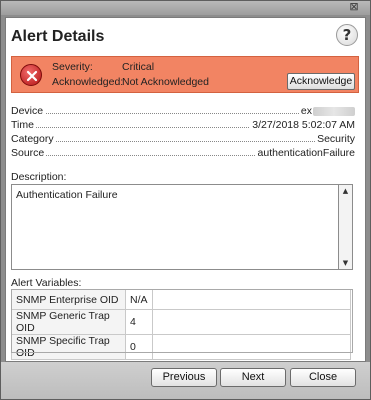 The width and height of the screenshot is (371, 400). Describe the element at coordinates (323, 377) in the screenshot. I see `close-button: Close` at that location.